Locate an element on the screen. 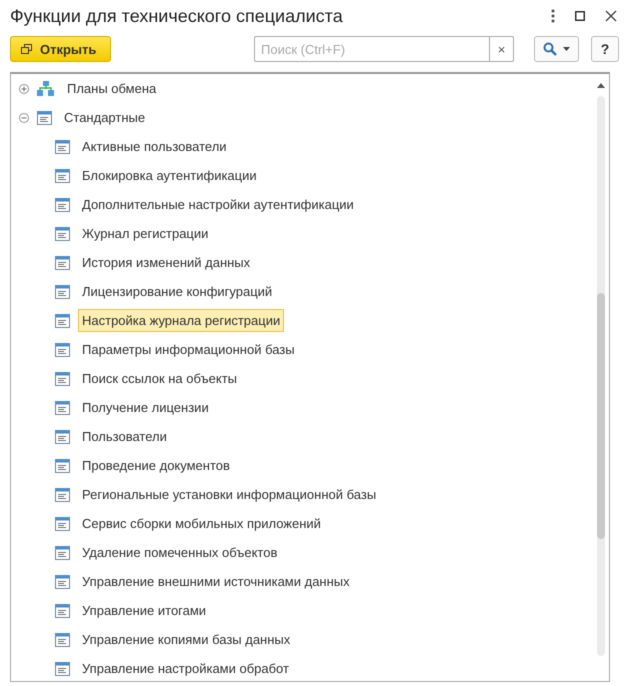  search-field: Поиск (Ctrl+F) is located at coordinates (372, 49).